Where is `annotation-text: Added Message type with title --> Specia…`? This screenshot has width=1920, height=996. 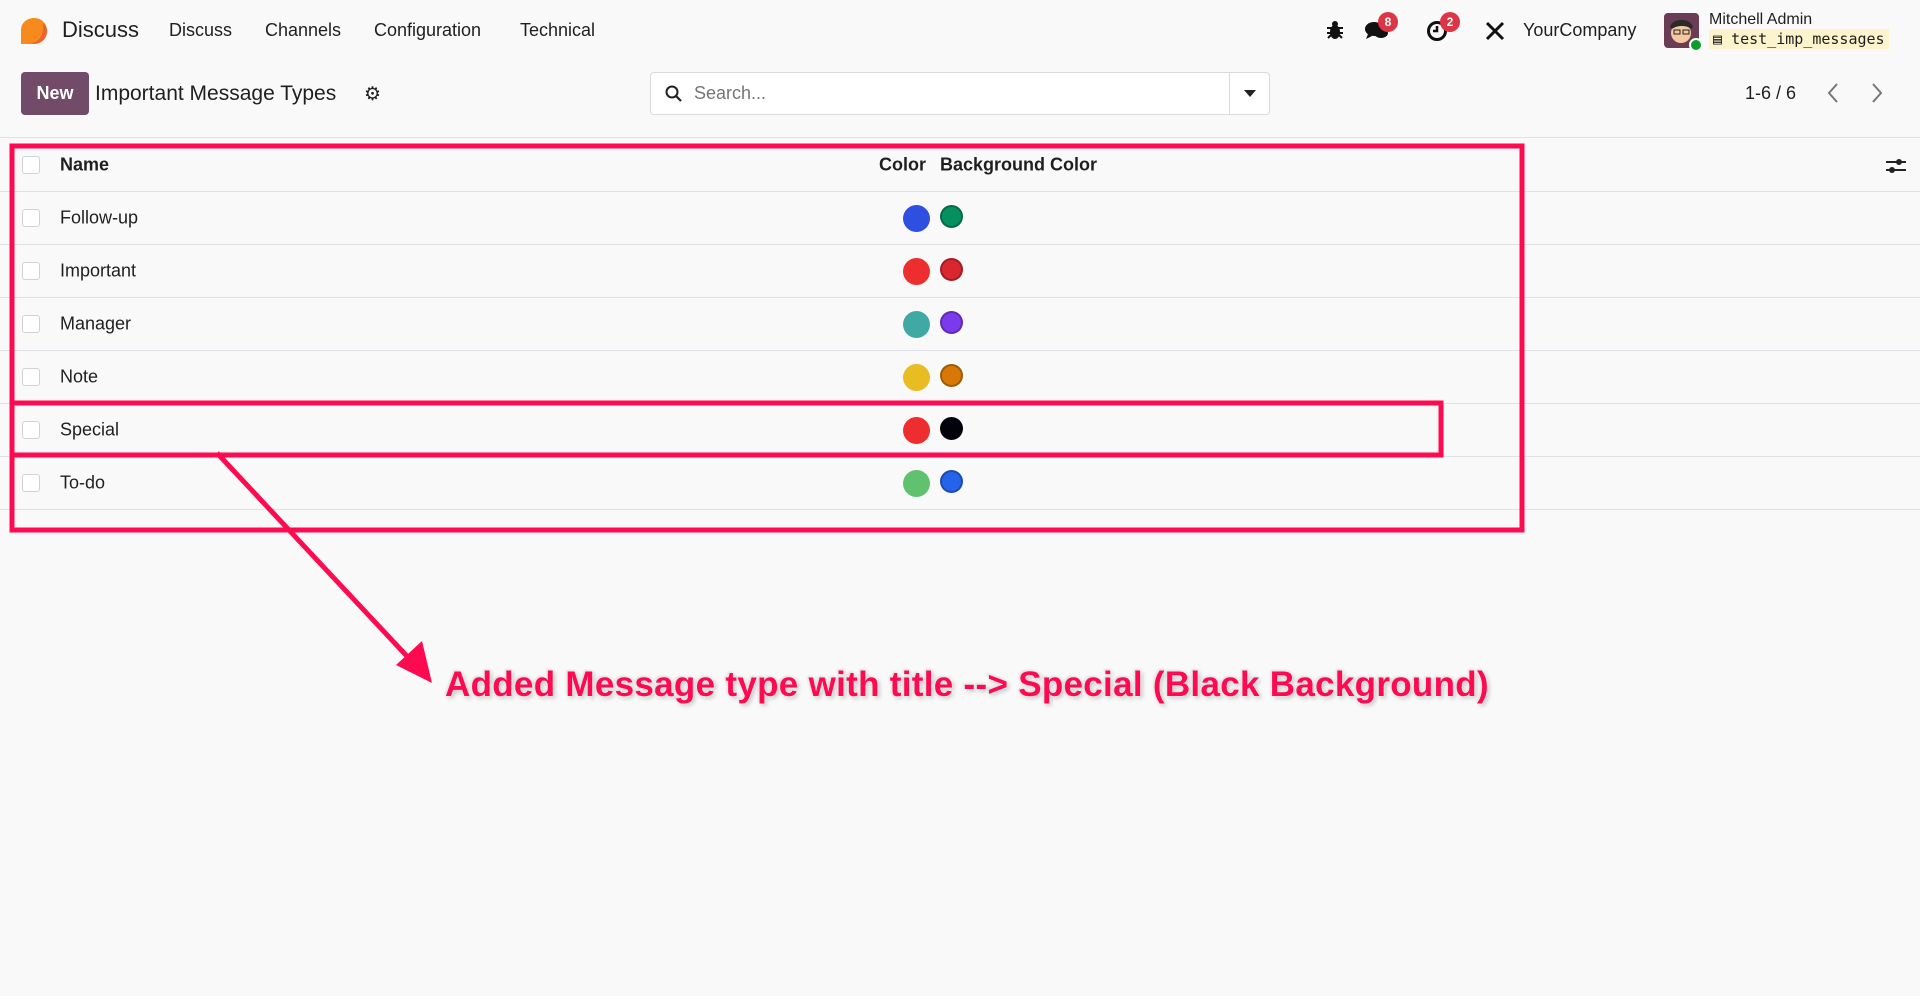 annotation-text: Added Message type with title --> Specia… is located at coordinates (967, 684).